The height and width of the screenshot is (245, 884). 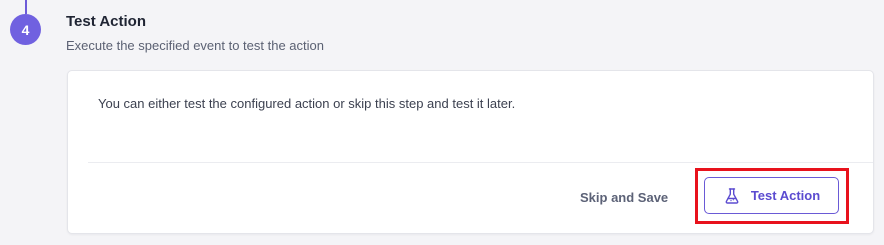 I want to click on timeline-connector, so click(x=26, y=7).